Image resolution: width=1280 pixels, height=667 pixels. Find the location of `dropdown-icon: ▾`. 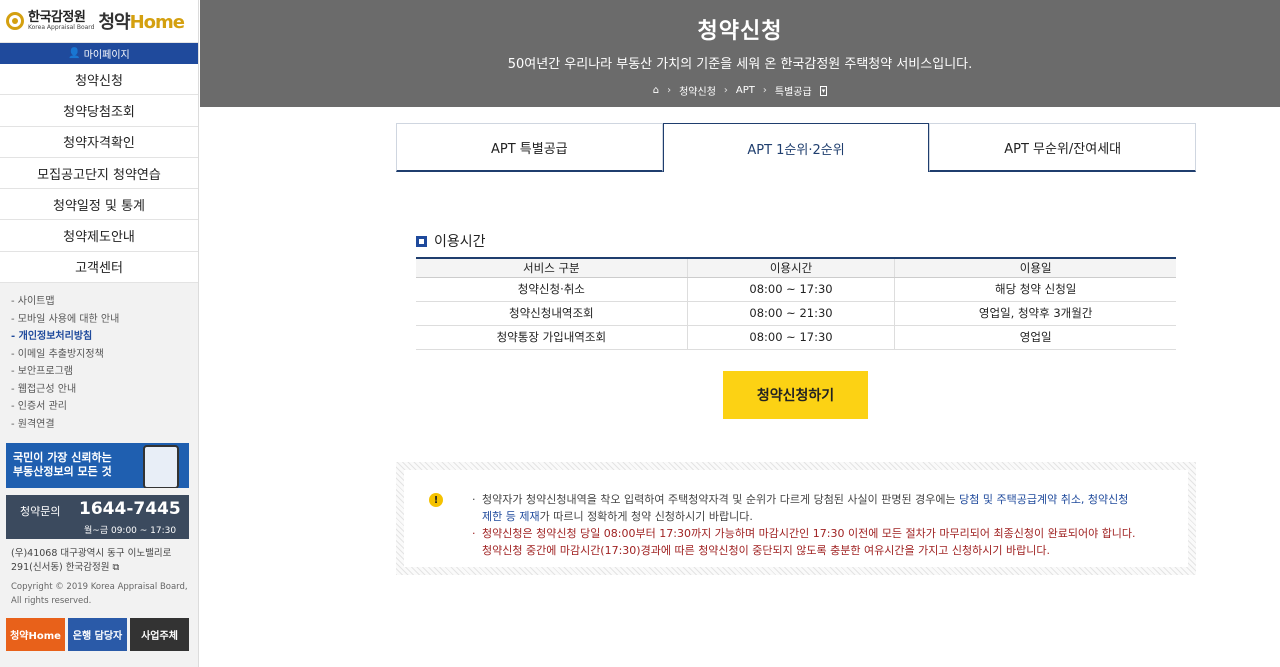

dropdown-icon: ▾ is located at coordinates (823, 90).